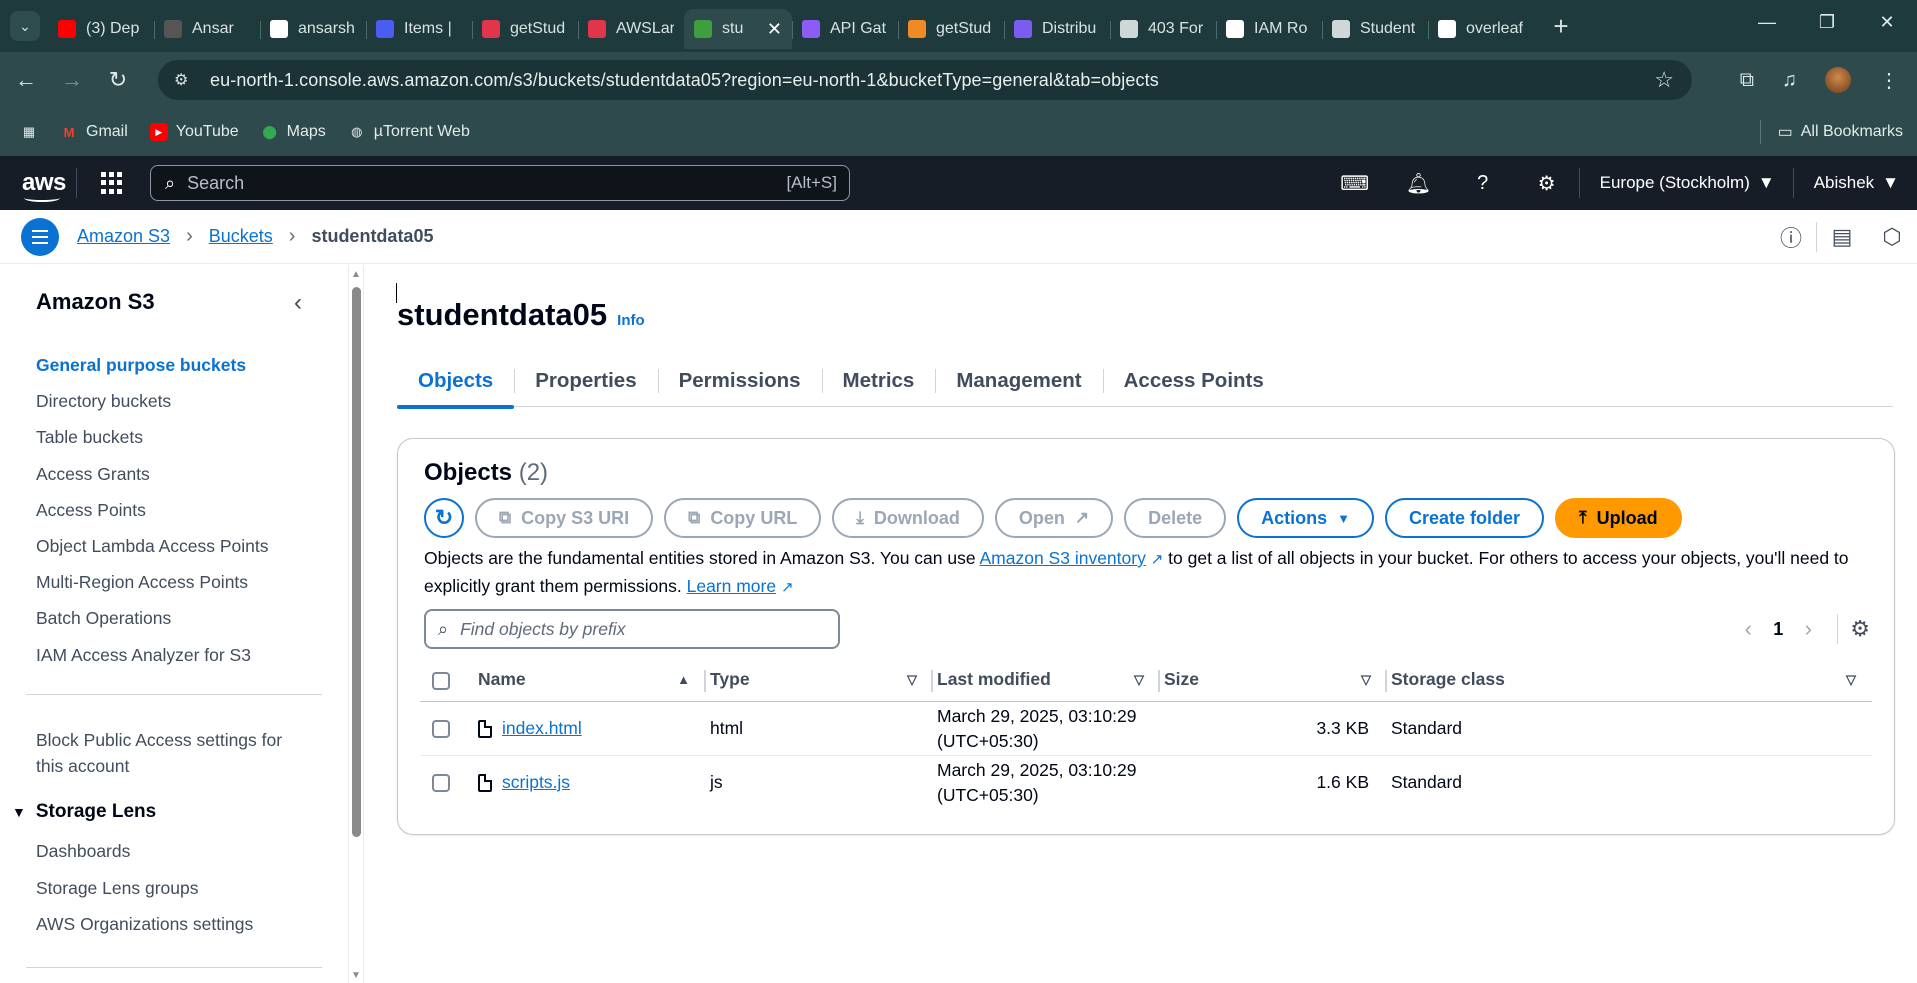 This screenshot has width=1917, height=983. What do you see at coordinates (1054, 518) in the screenshot?
I see `open-button: Open ↗` at bounding box center [1054, 518].